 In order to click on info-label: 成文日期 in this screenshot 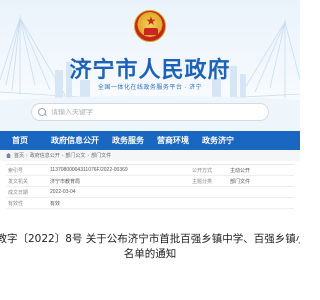, I will do `click(18, 192)`.